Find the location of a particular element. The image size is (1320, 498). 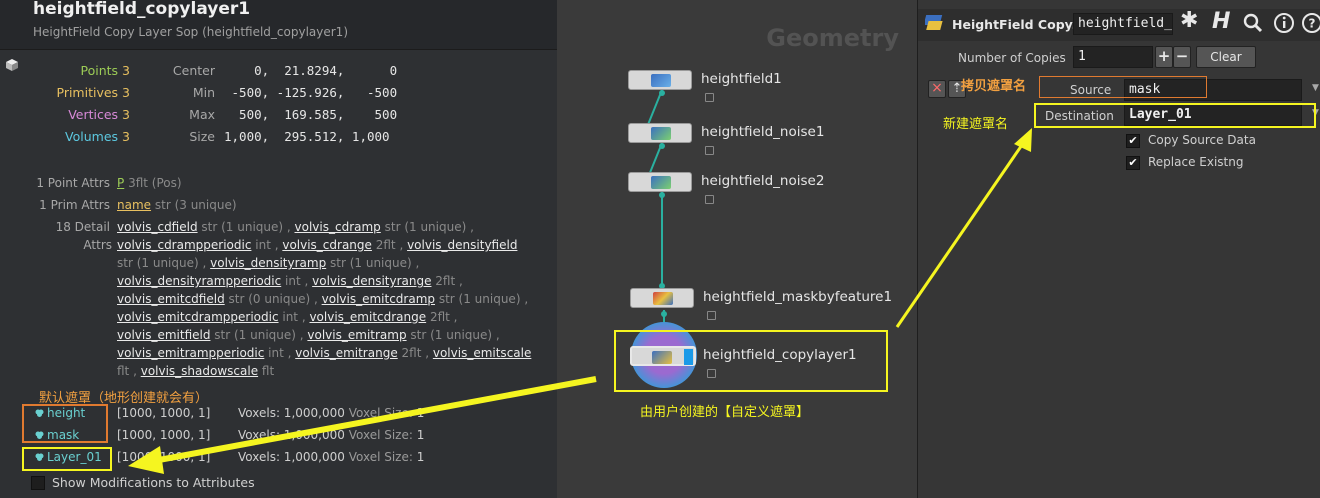

attr-name: volvis_emitcdrampperiodic is located at coordinates (198, 317).